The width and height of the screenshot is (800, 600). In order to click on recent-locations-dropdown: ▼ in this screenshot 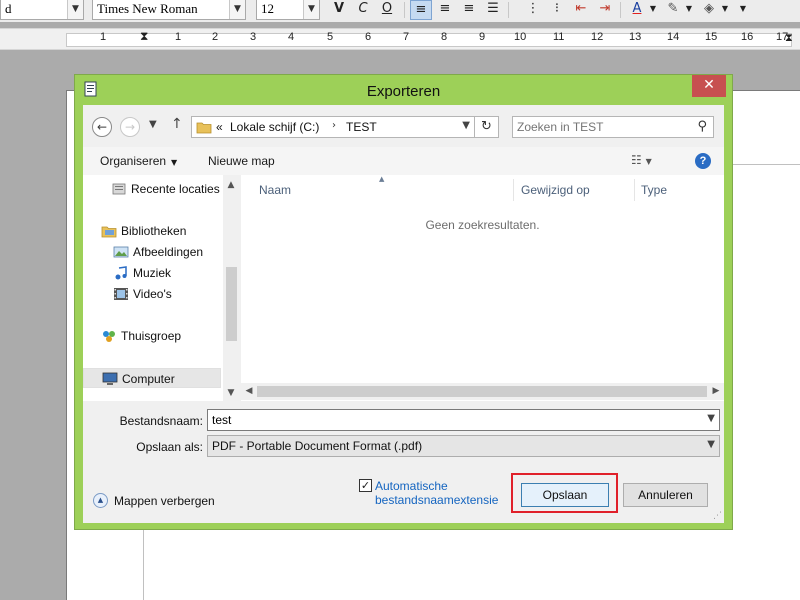, I will do `click(153, 124)`.